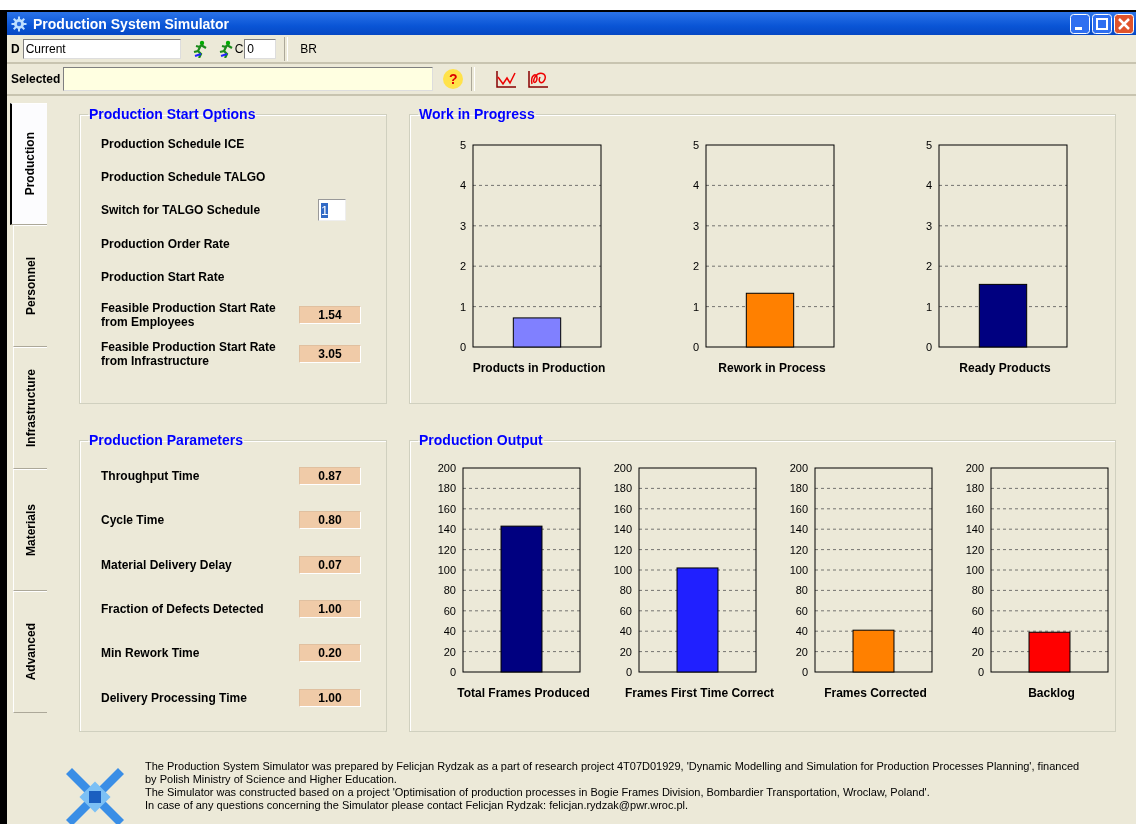 Image resolution: width=1136 pixels, height=824 pixels. What do you see at coordinates (30, 652) in the screenshot?
I see `side-tab: Advanced` at bounding box center [30, 652].